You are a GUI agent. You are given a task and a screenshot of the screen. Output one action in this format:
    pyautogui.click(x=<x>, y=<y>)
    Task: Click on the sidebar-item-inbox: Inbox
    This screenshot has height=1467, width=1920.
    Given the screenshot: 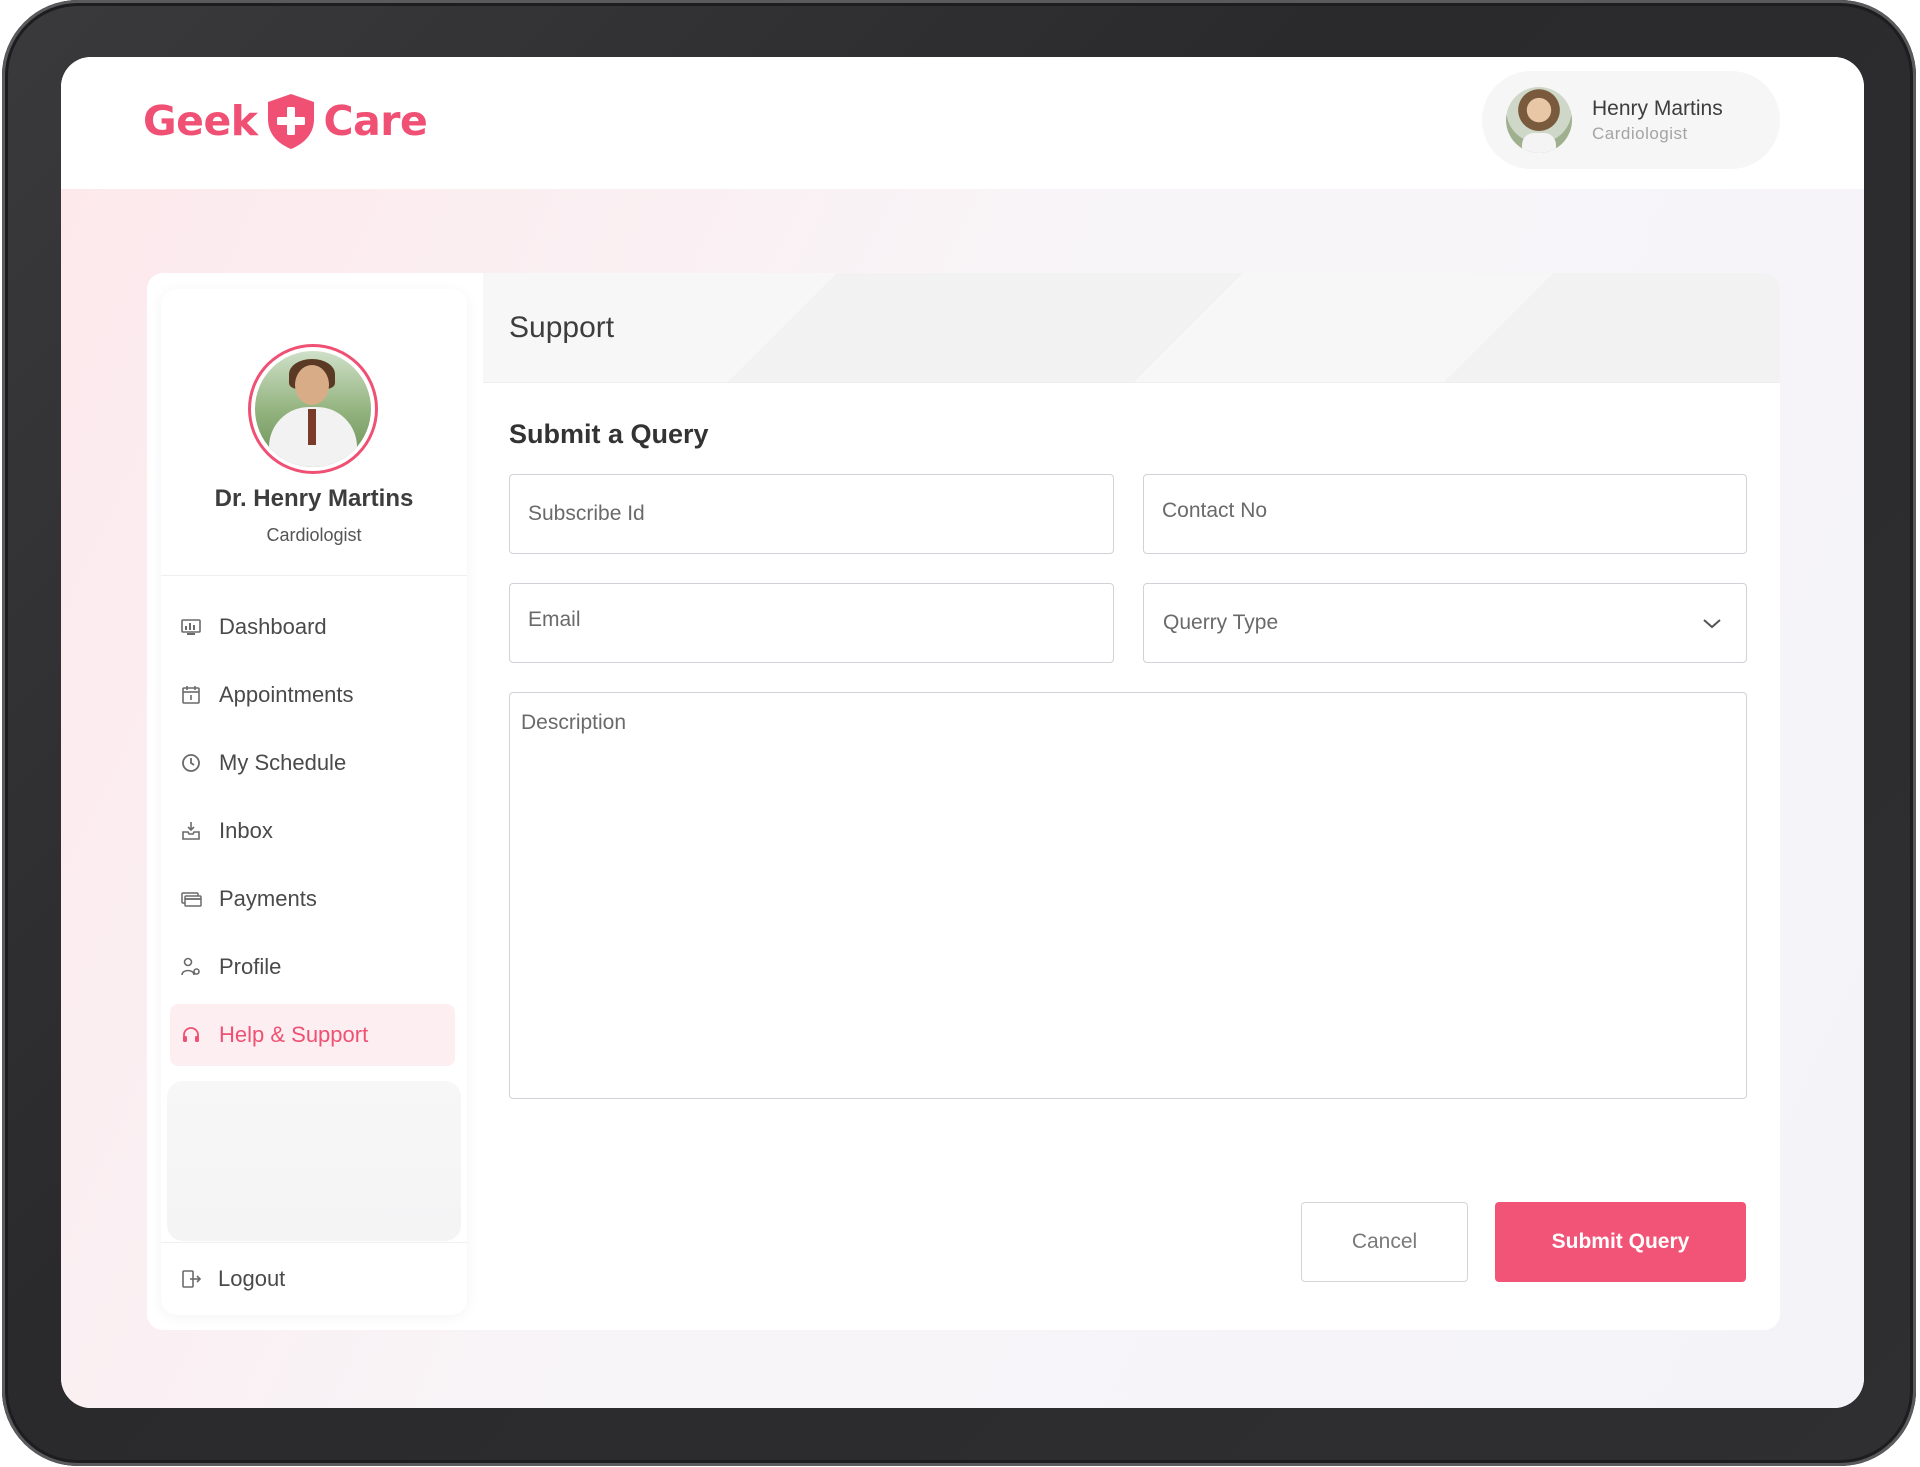 What is the action you would take?
    pyautogui.click(x=312, y=831)
    